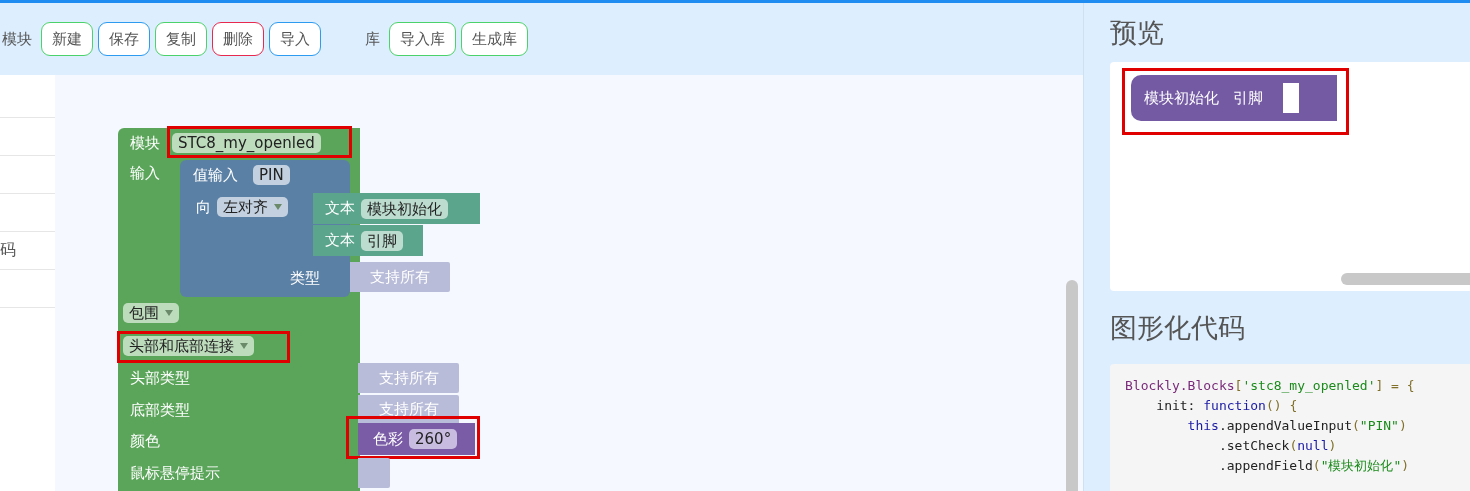 Image resolution: width=1470 pixels, height=491 pixels. I want to click on block-label: 底部类型, so click(160, 409).